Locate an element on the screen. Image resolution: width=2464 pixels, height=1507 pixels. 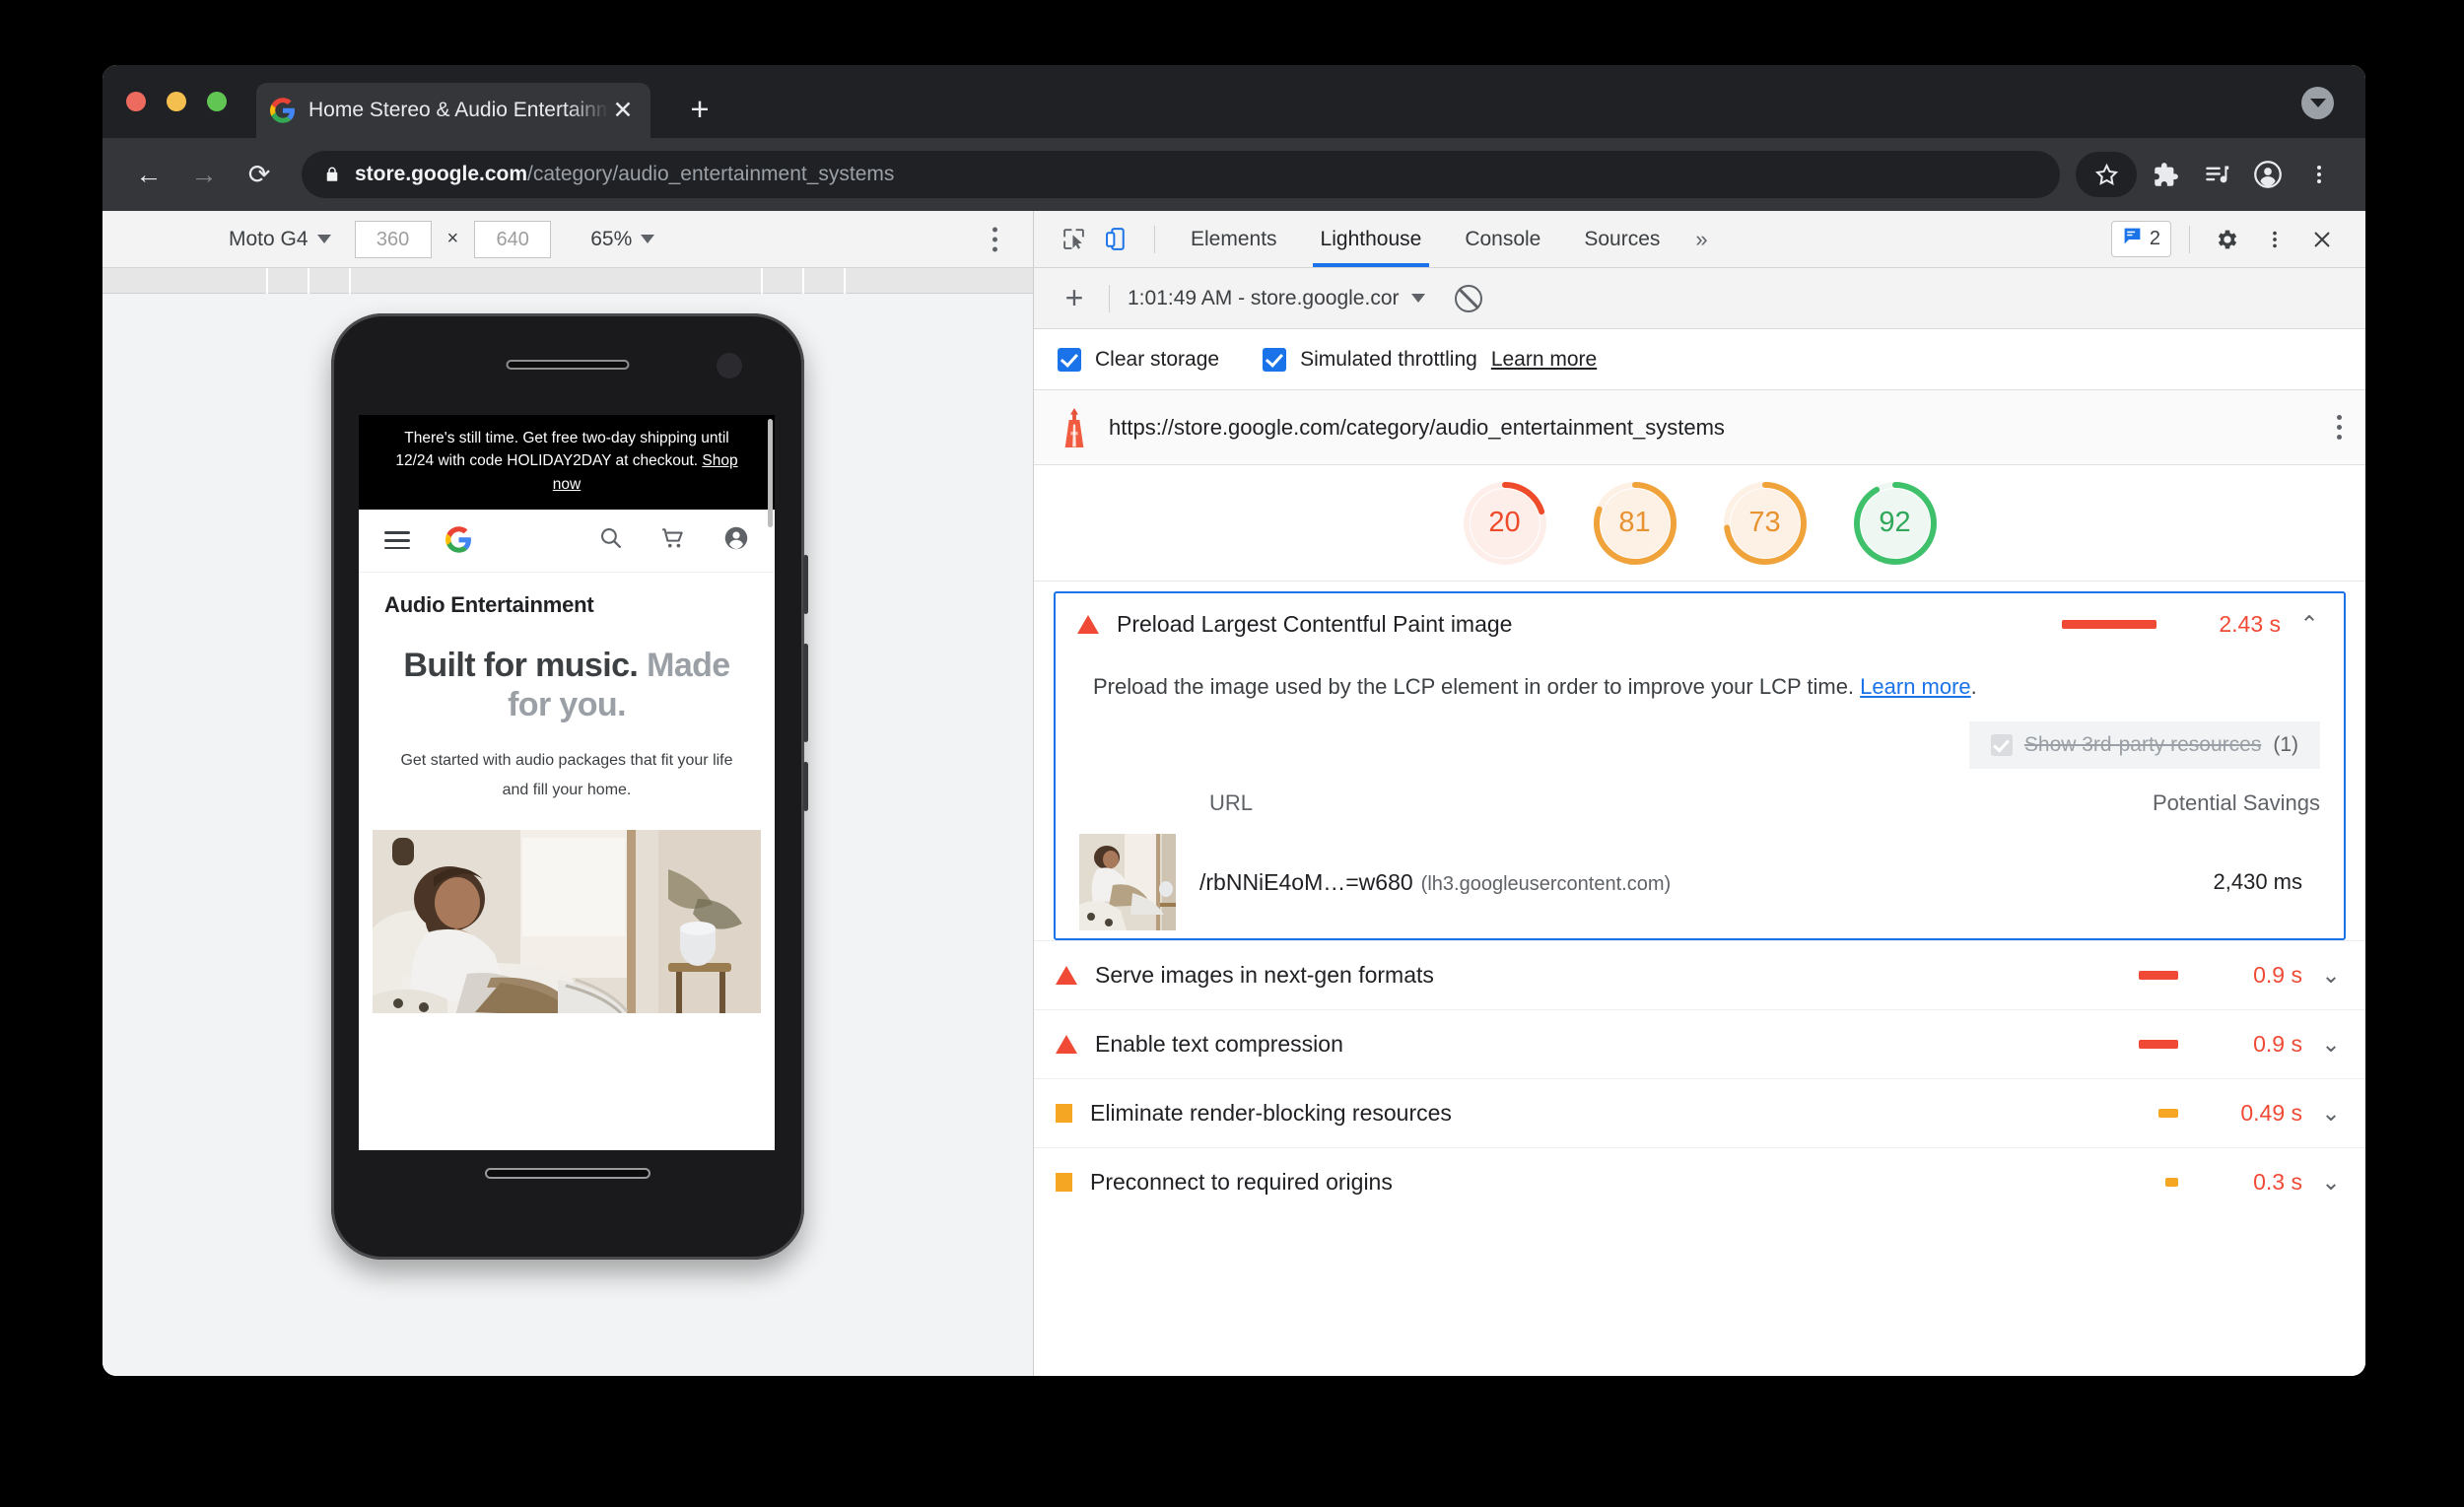
report-selector: 1:01:49 AM - store.google.cor is located at coordinates (1276, 298).